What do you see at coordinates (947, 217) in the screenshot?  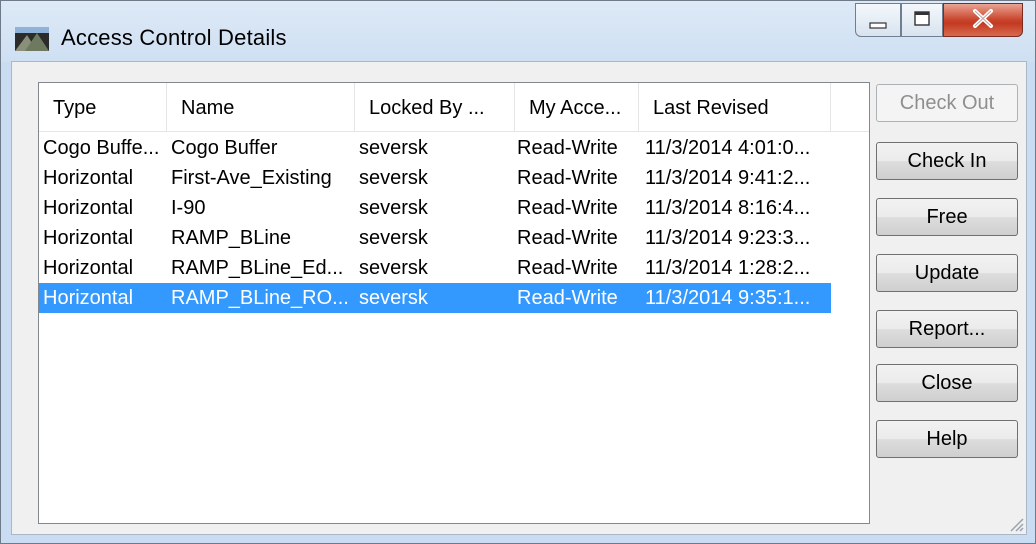 I see `free-button: Free` at bounding box center [947, 217].